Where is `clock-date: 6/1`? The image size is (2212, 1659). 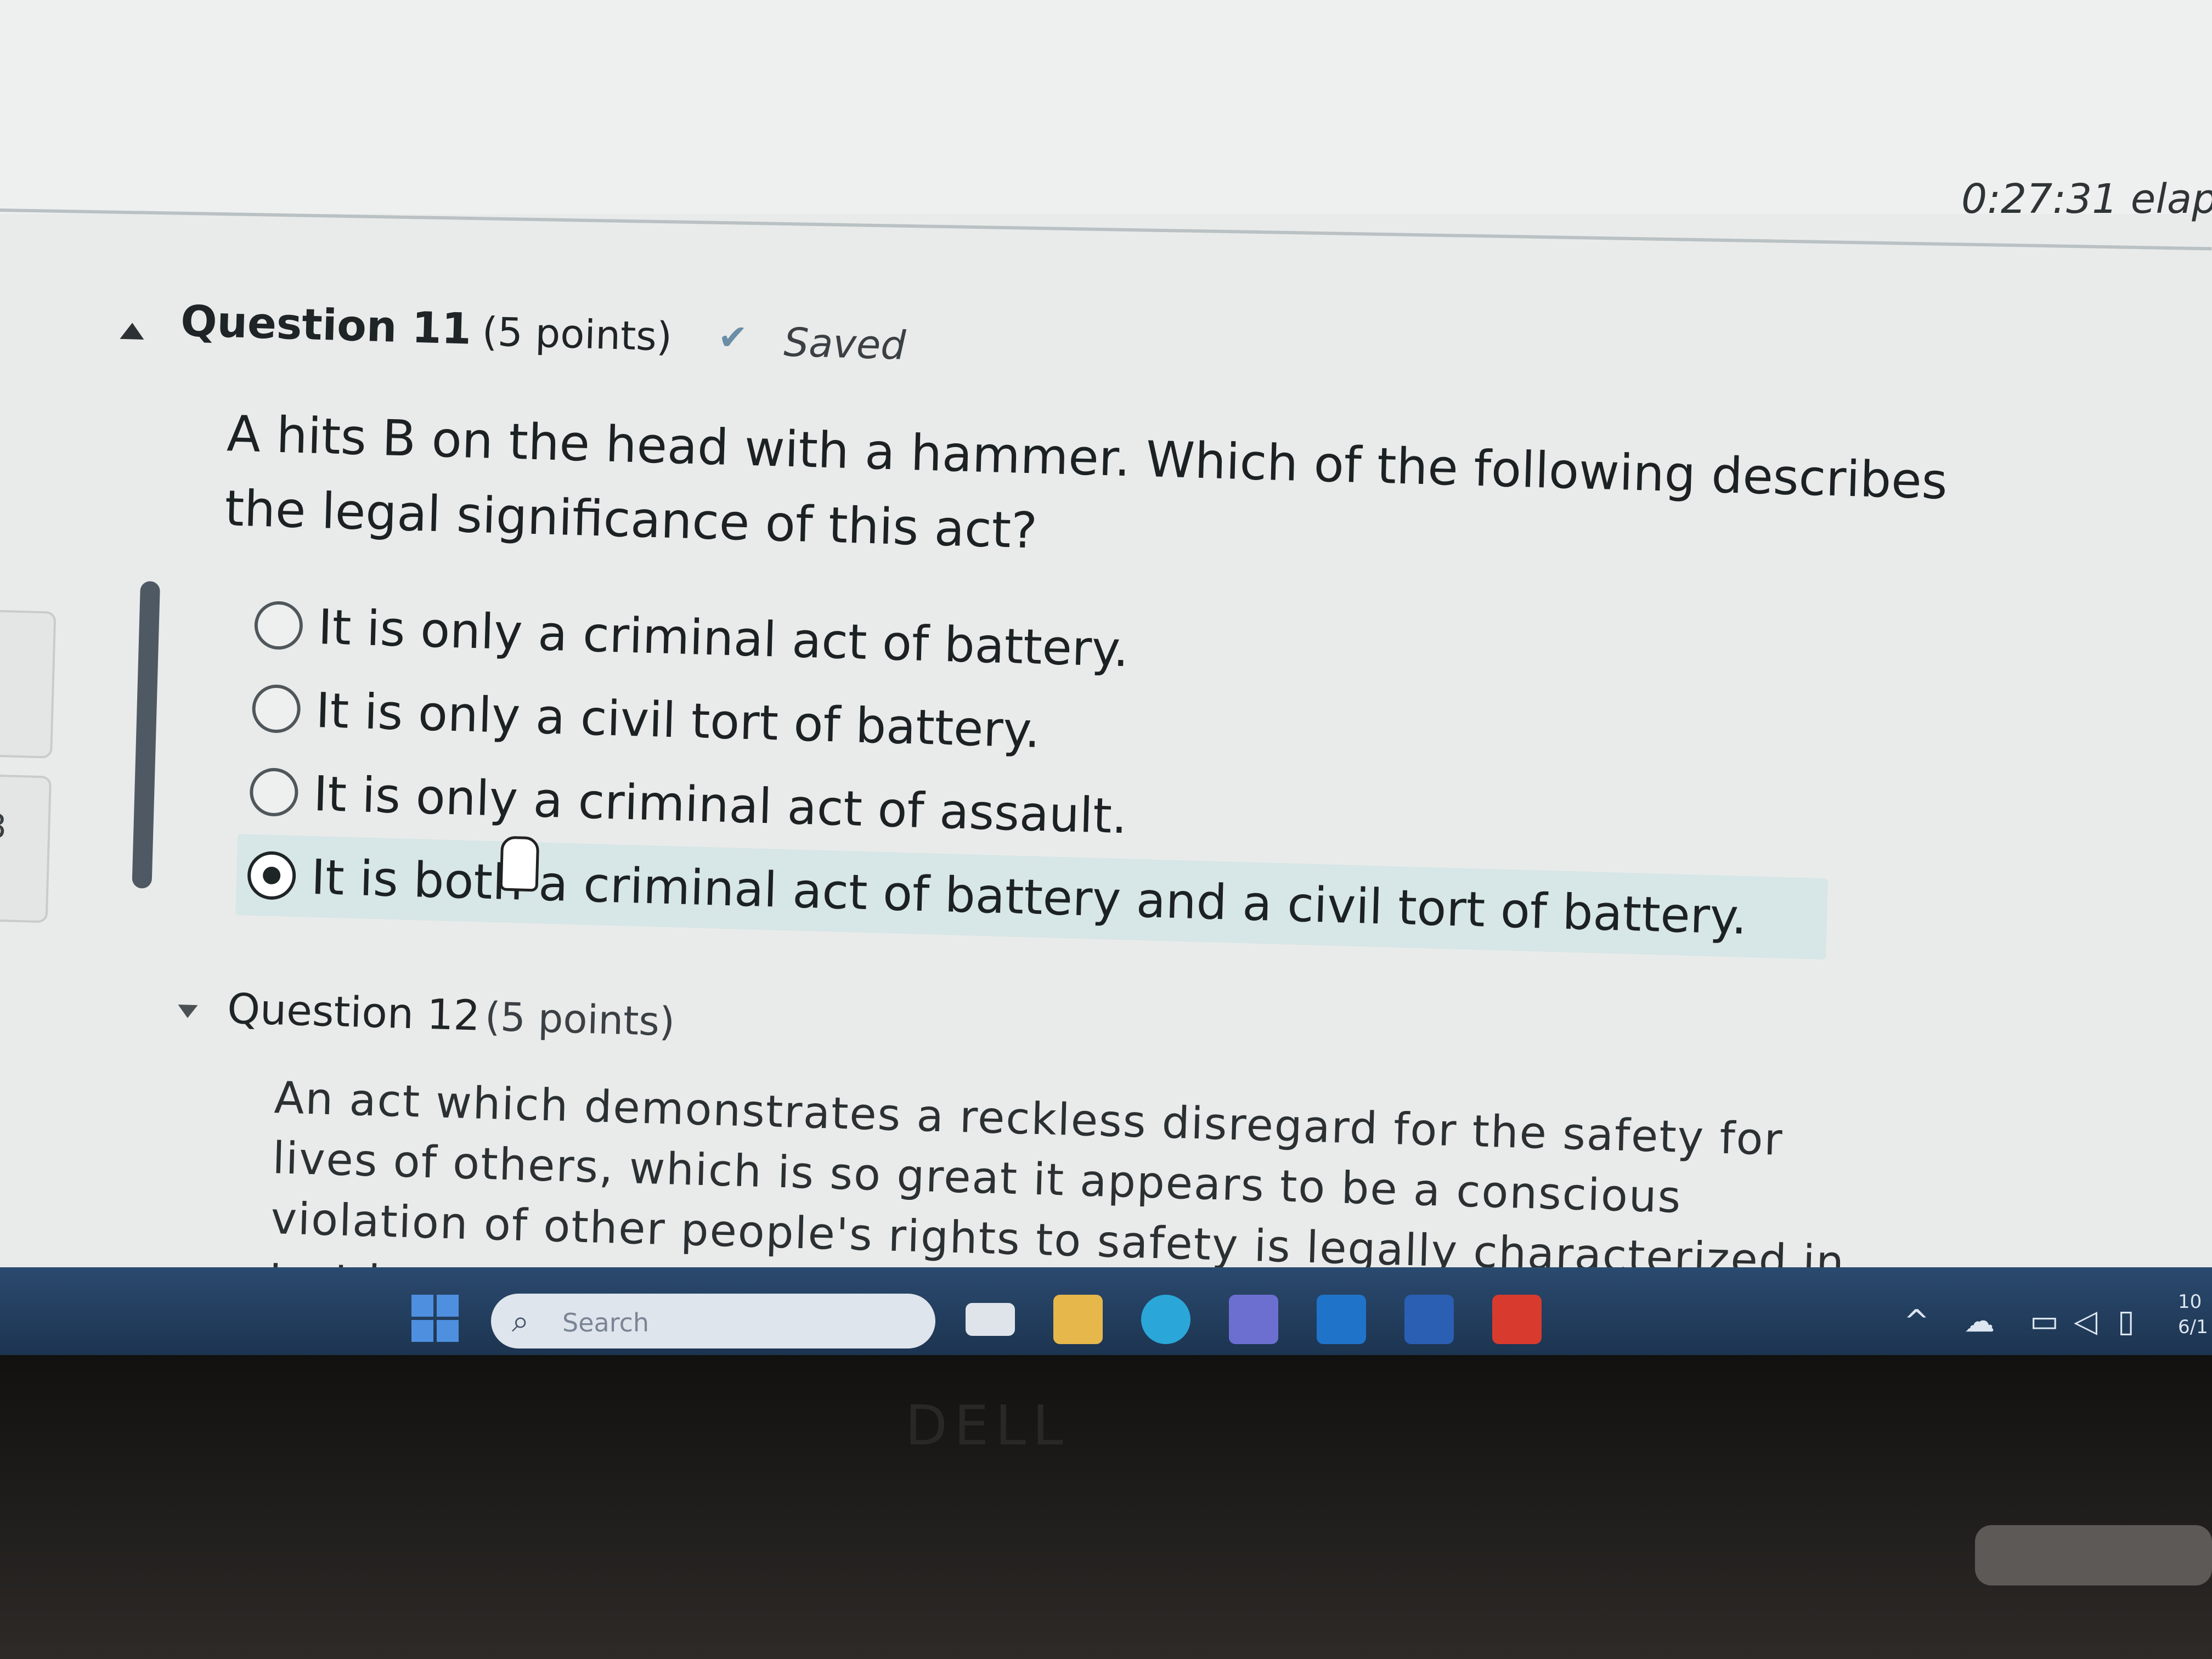
clock-date: 6/1 is located at coordinates (2193, 1327).